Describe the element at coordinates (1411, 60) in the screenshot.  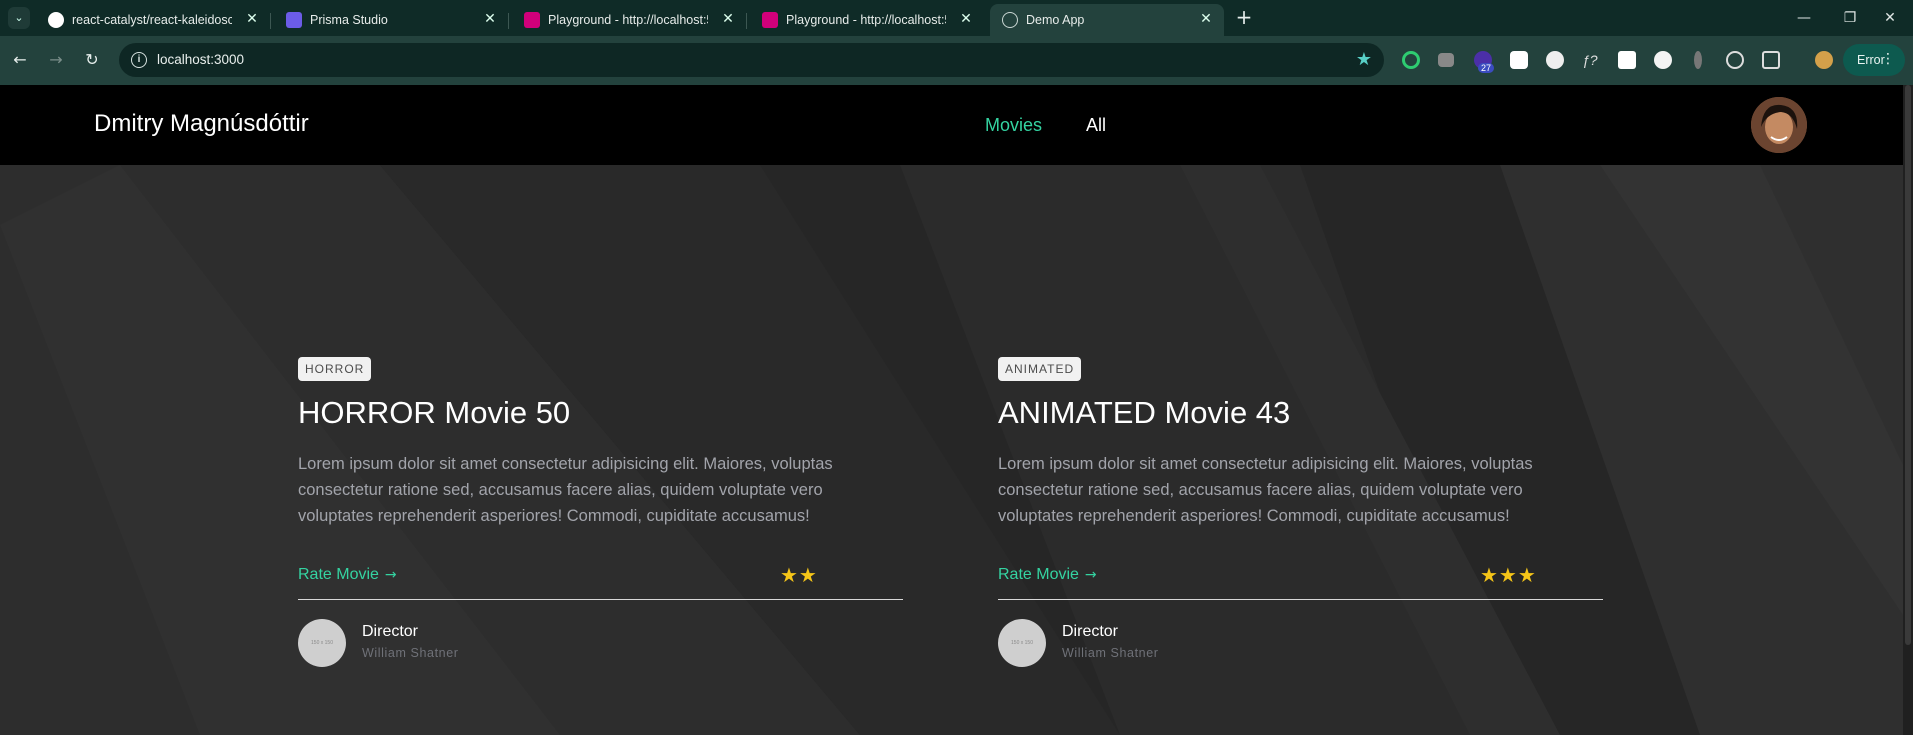
I see `extension-target-icon` at that location.